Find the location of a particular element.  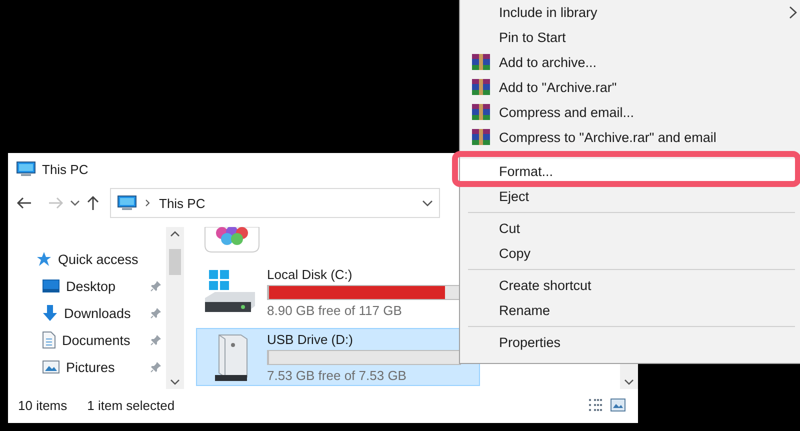

address-bar: This PC is located at coordinates (275, 203).